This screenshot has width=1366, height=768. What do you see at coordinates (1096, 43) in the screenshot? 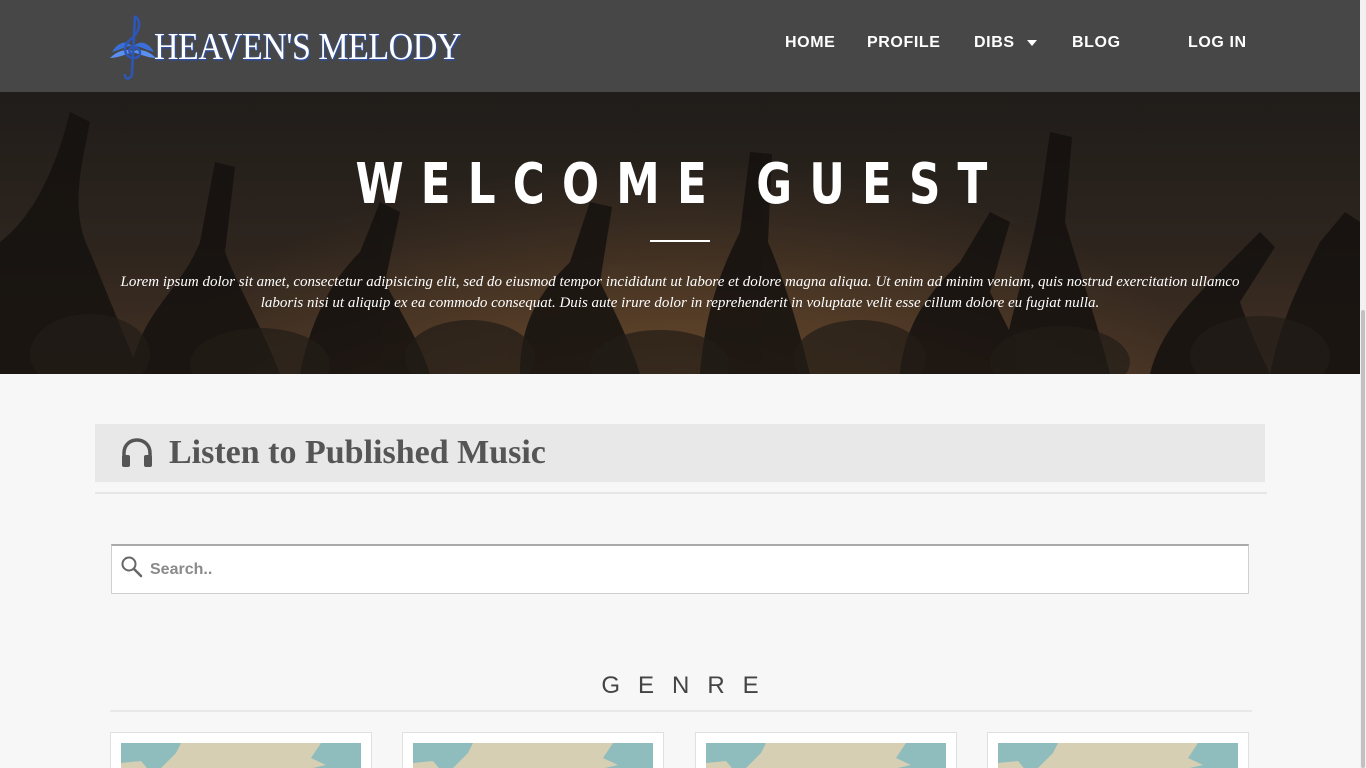
I see `nav-blog: BLOG` at bounding box center [1096, 43].